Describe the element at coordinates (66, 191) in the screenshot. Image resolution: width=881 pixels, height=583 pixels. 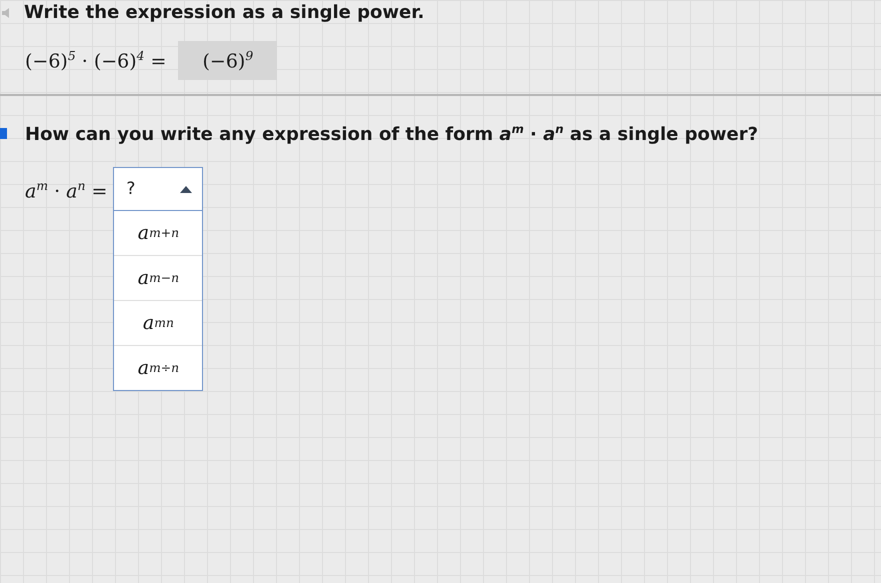
I see `math-expression: a$^{m}$ · a$^{n}$ =` at that location.